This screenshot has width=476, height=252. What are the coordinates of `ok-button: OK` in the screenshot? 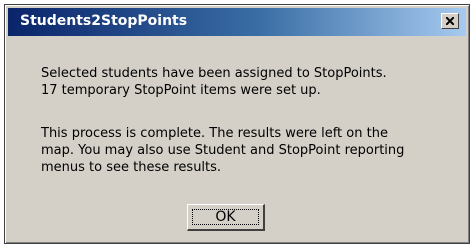 It's located at (226, 217).